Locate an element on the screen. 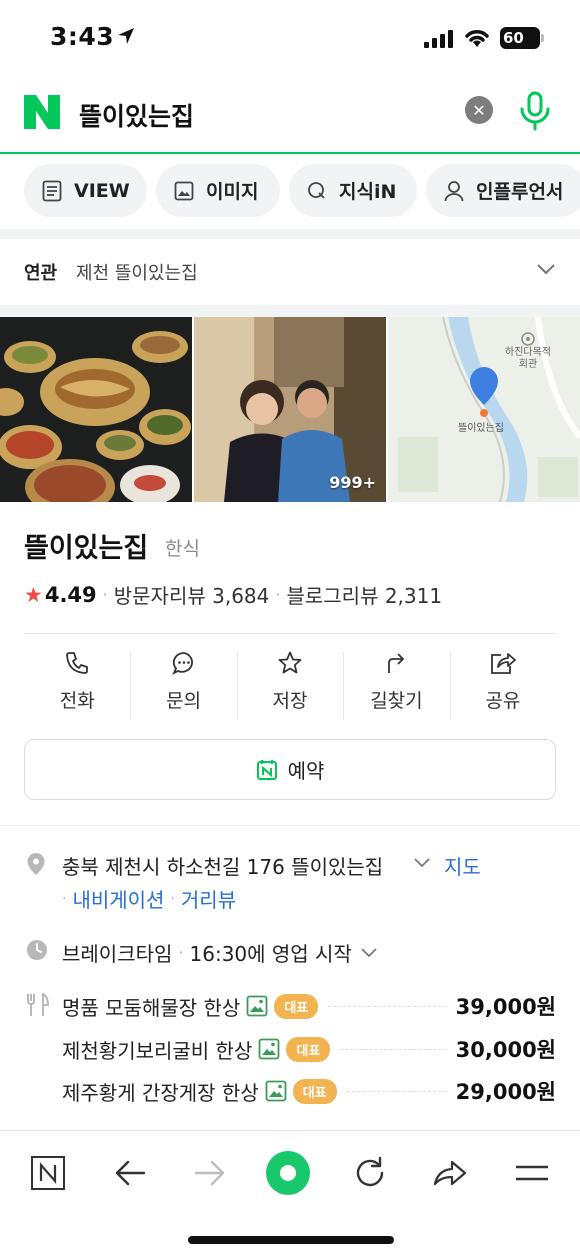  tab-label: VIEW is located at coordinates (102, 190).